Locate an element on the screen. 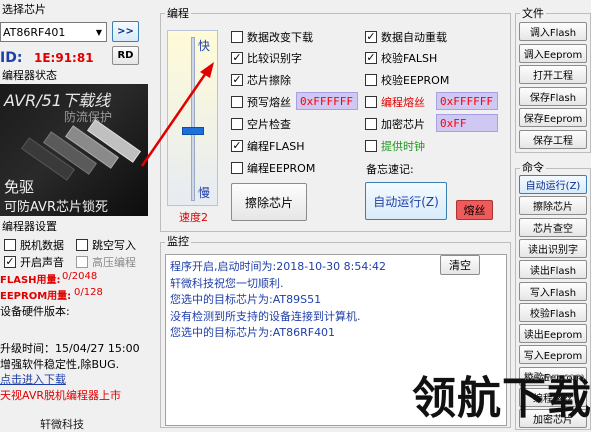 Image resolution: width=591 pixels, height=432 pixels. command-button-4: 读出Flash is located at coordinates (553, 270).